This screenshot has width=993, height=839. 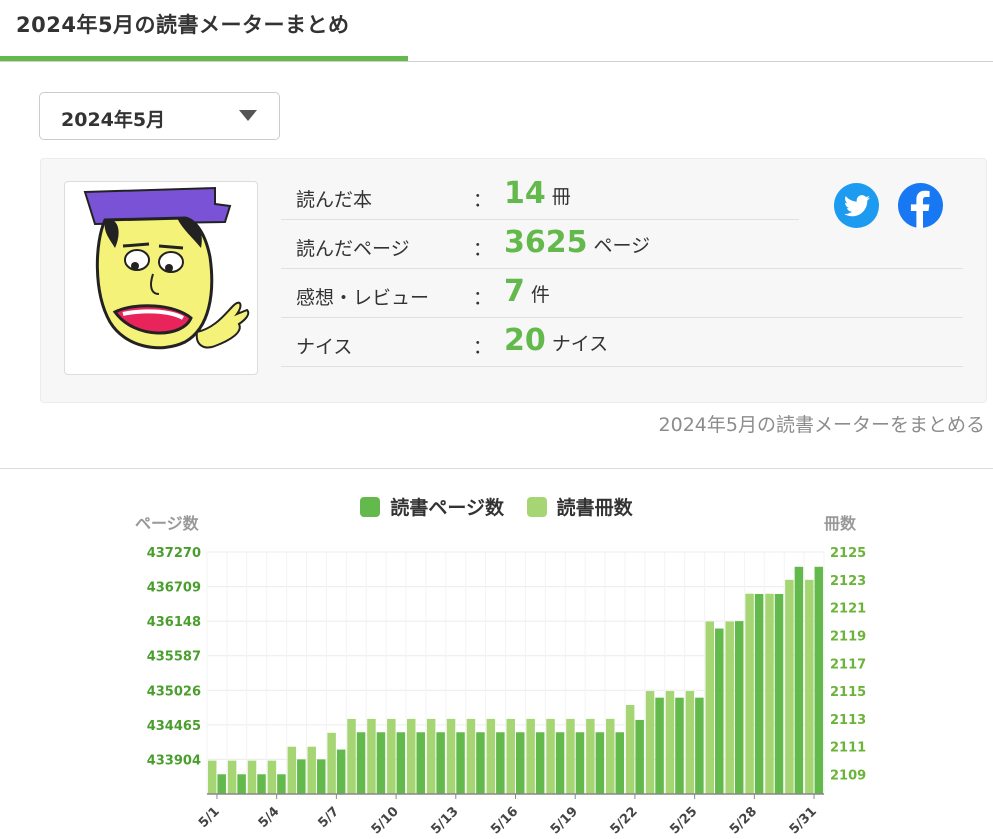 What do you see at coordinates (174, 588) in the screenshot?
I see `left-tick-label: 436709` at bounding box center [174, 588].